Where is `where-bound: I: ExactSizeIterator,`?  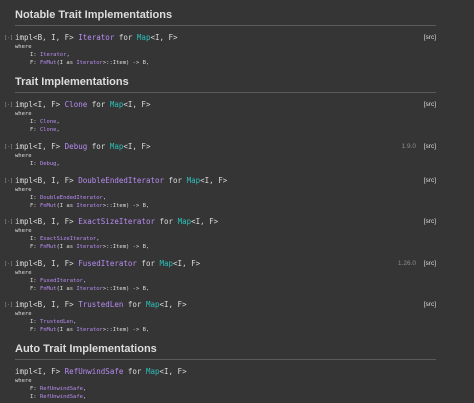 where-bound: I: ExactSizeIterator, is located at coordinates (65, 239).